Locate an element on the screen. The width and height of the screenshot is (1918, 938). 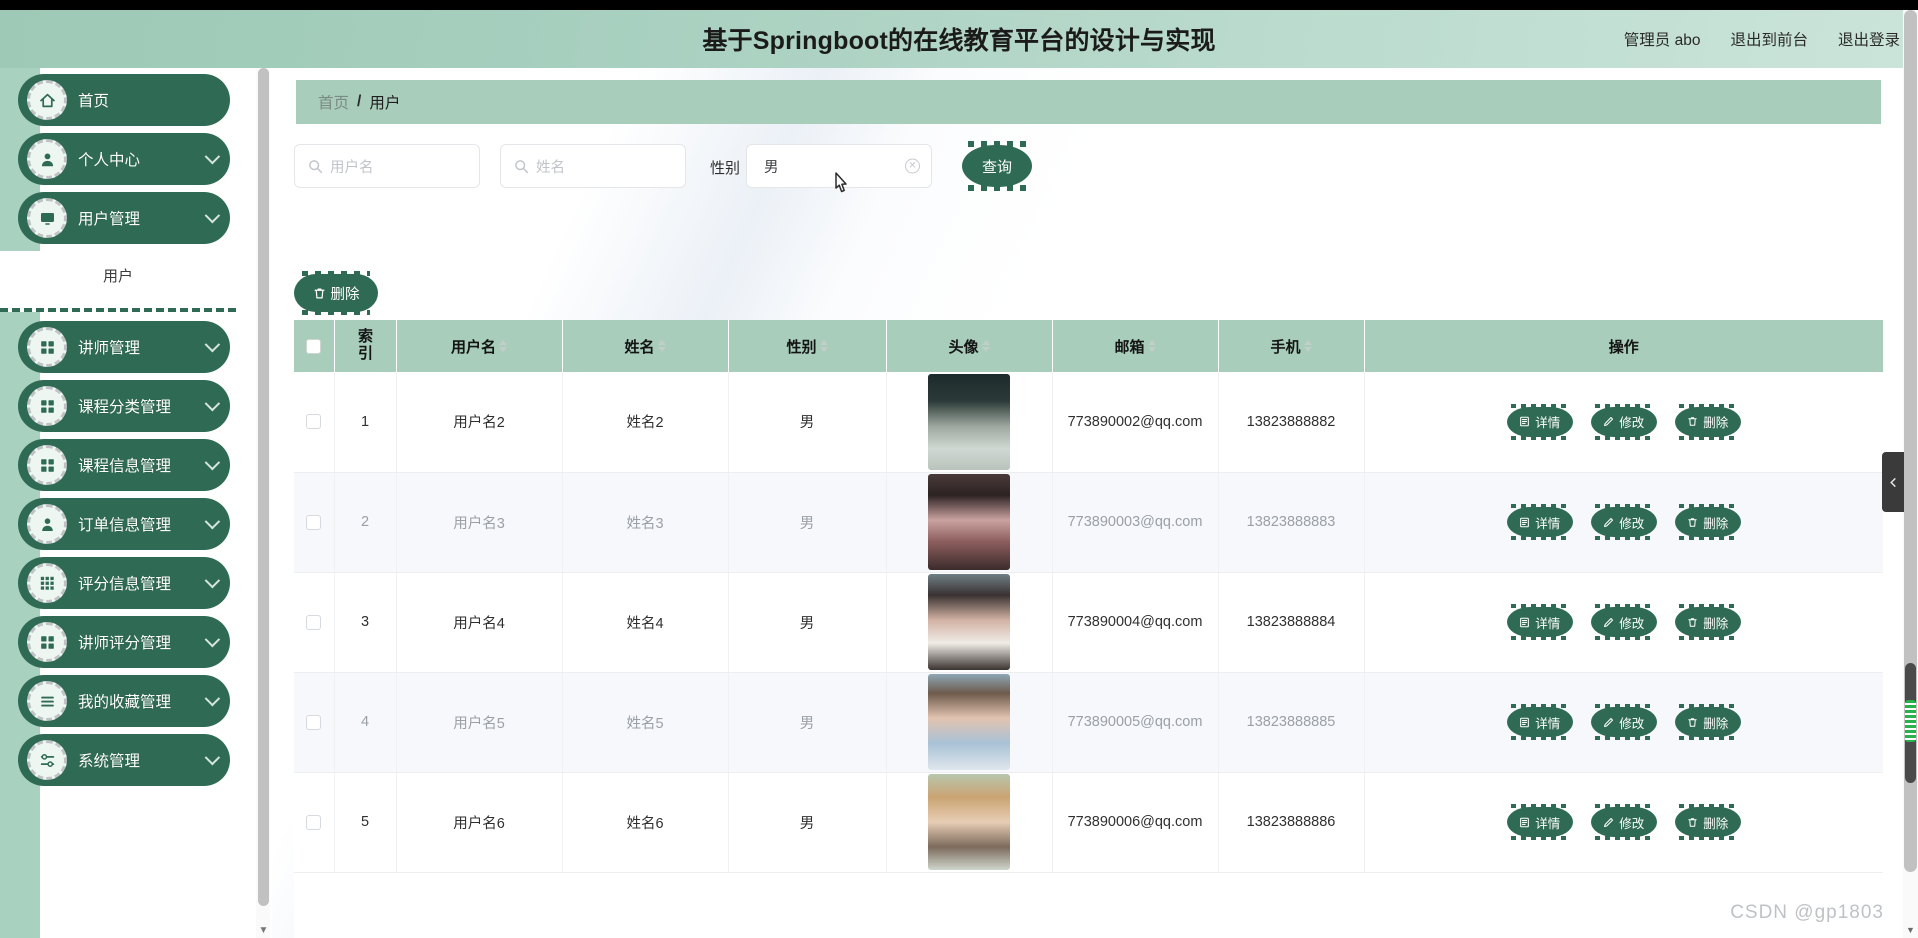
row-action-label: 详情 is located at coordinates (1548, 523).